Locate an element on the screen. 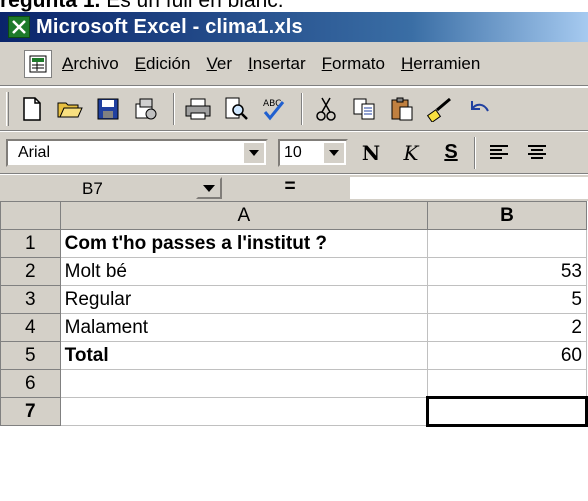 This screenshot has width=588, height=501. menu-edicion: Edición is located at coordinates (163, 64).